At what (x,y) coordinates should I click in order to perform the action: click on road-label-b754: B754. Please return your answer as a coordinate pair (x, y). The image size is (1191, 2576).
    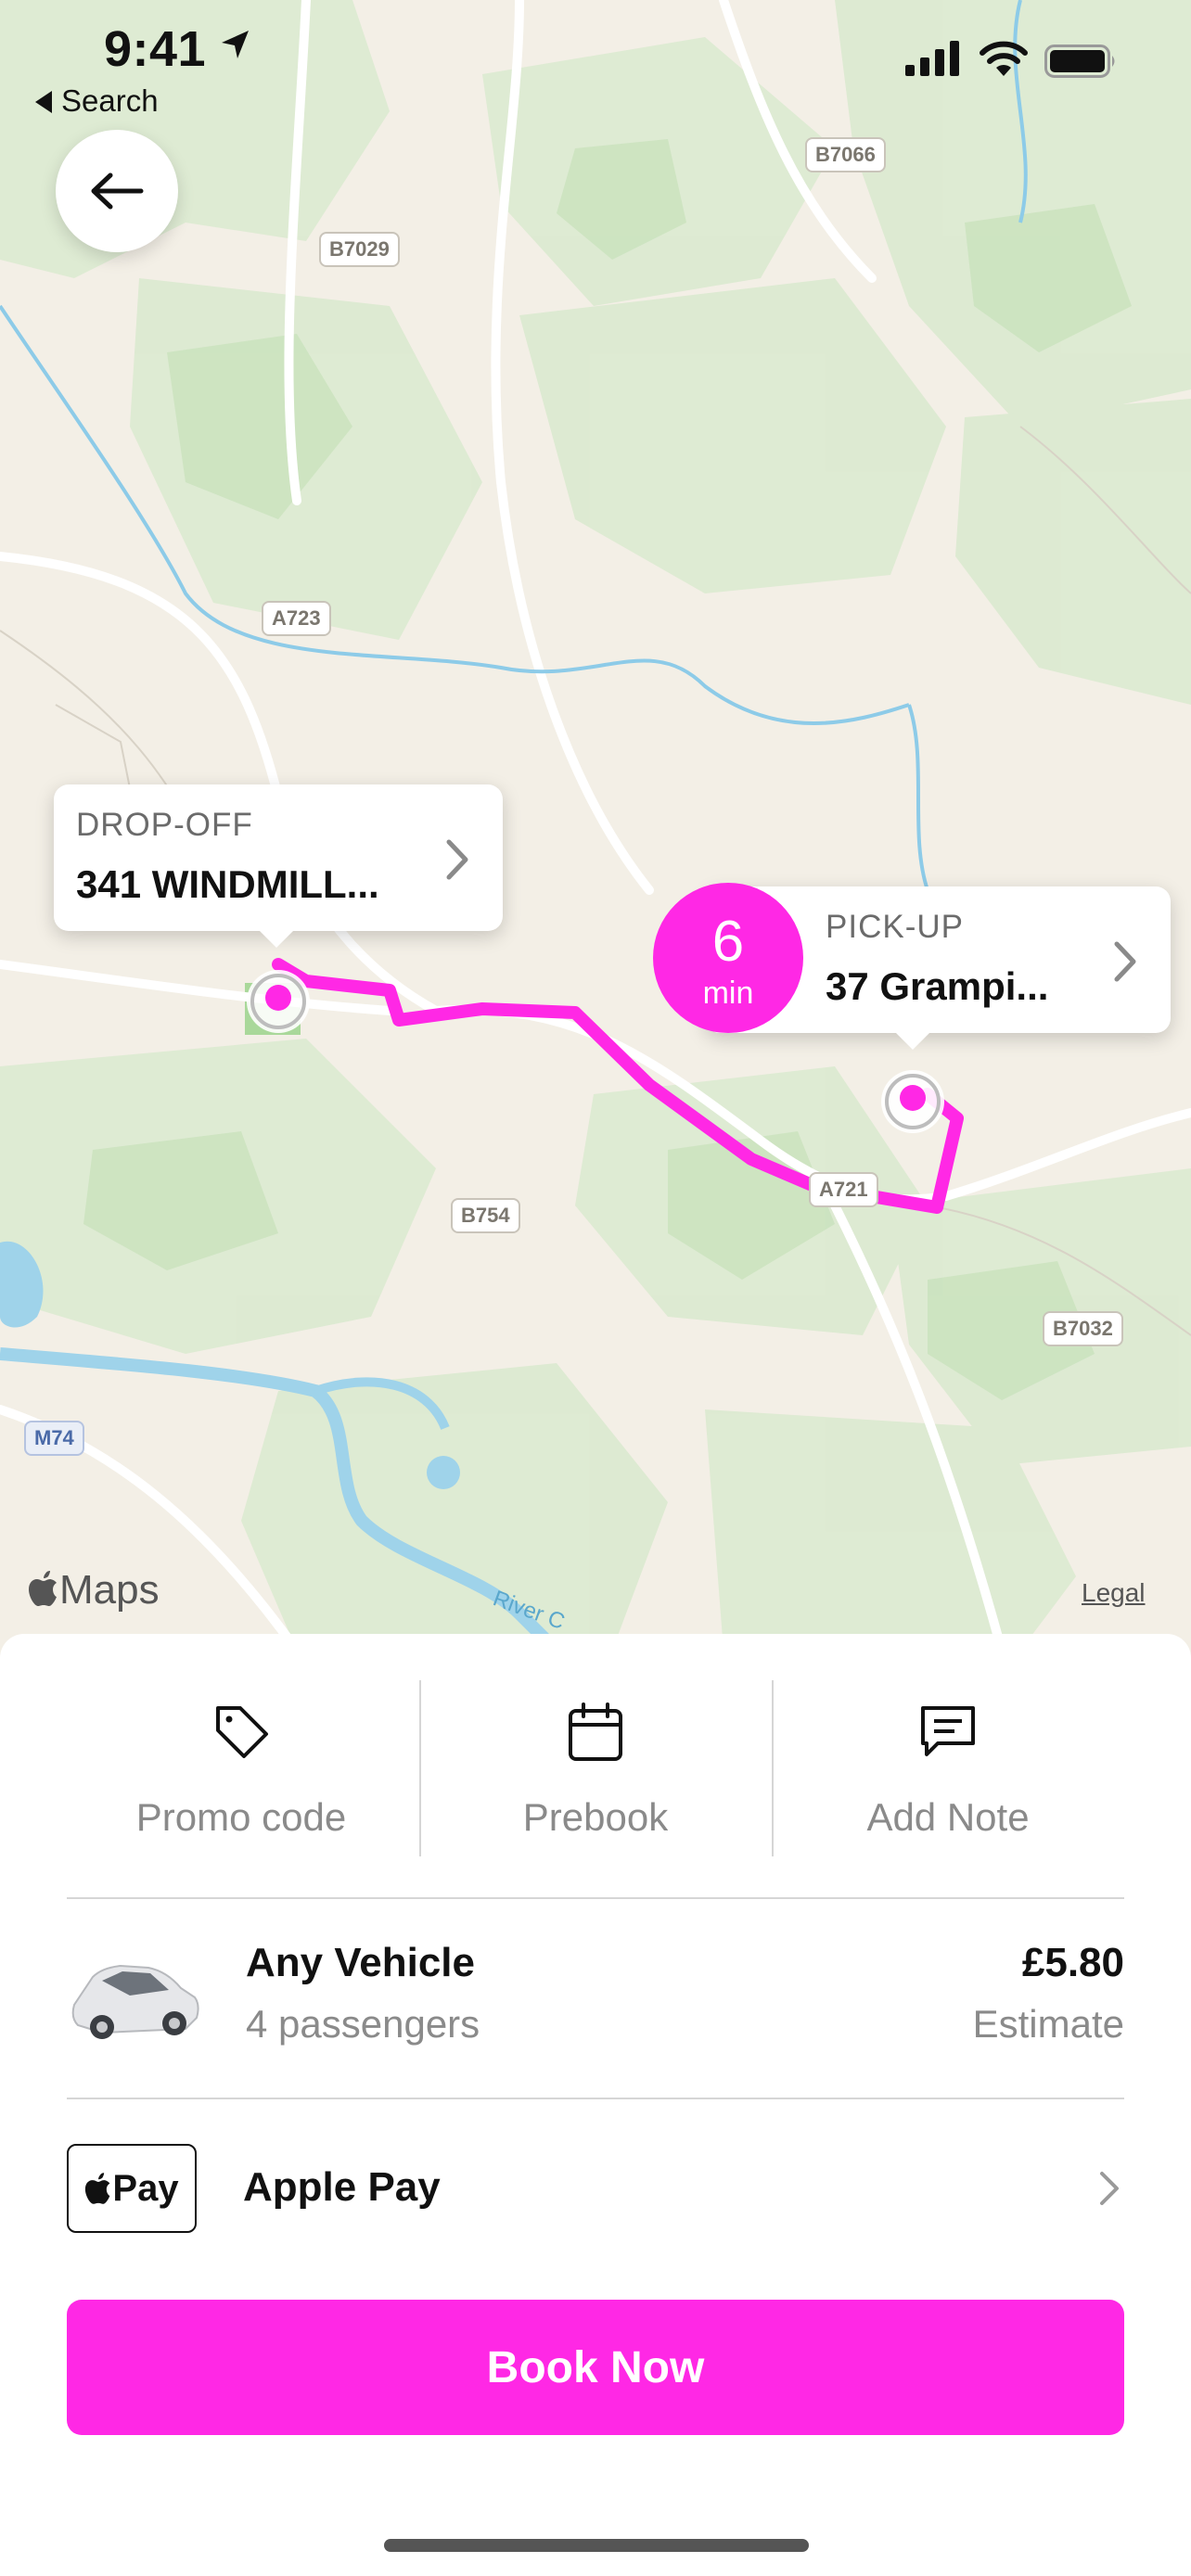
    Looking at the image, I should click on (486, 1216).